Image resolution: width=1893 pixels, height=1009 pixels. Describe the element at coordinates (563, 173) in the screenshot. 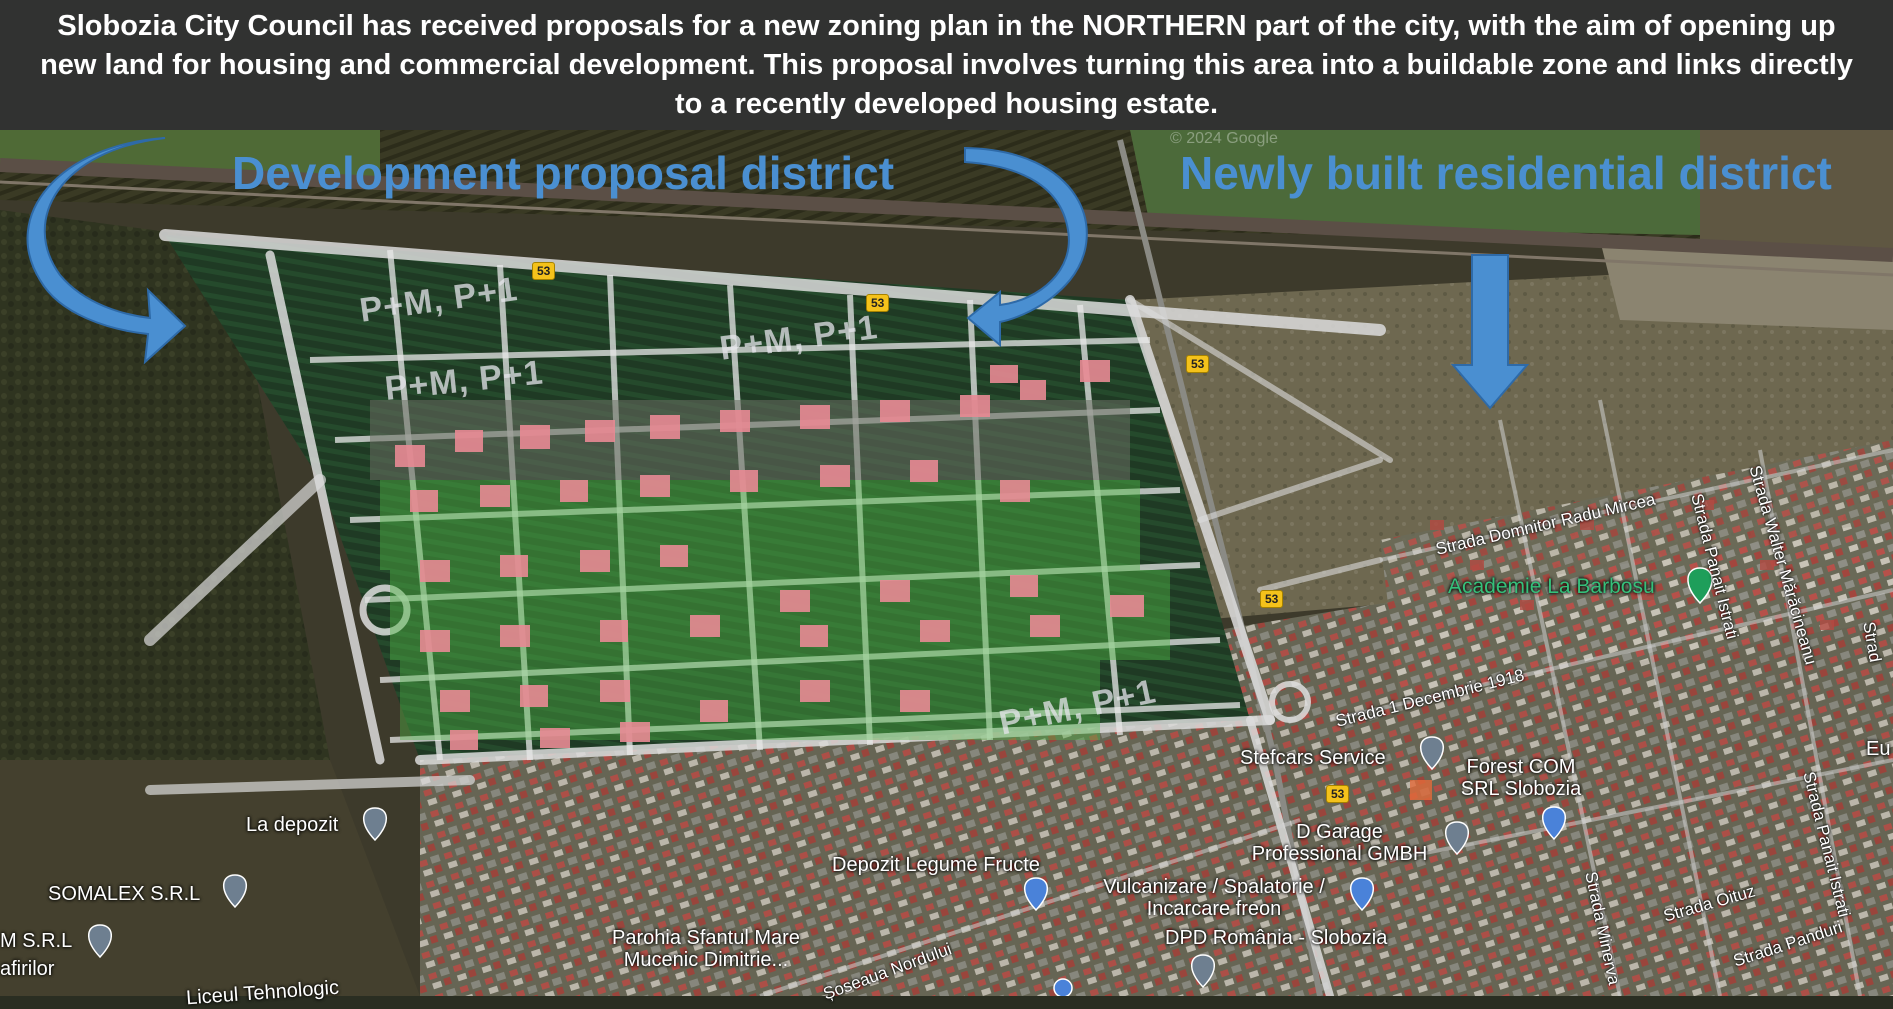

I see `development-proposal-label: Development proposal district` at that location.